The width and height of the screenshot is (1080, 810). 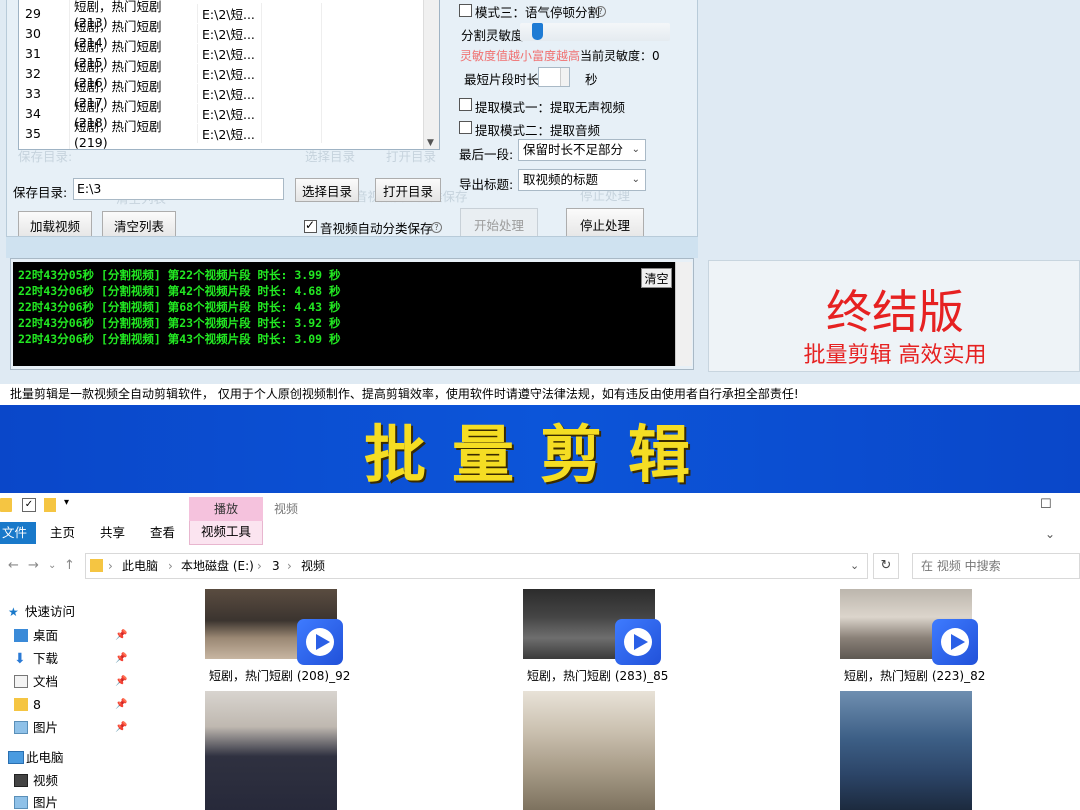 What do you see at coordinates (894, 316) in the screenshot?
I see `promo-panel: 终结版 批量剪辑 高效实用` at bounding box center [894, 316].